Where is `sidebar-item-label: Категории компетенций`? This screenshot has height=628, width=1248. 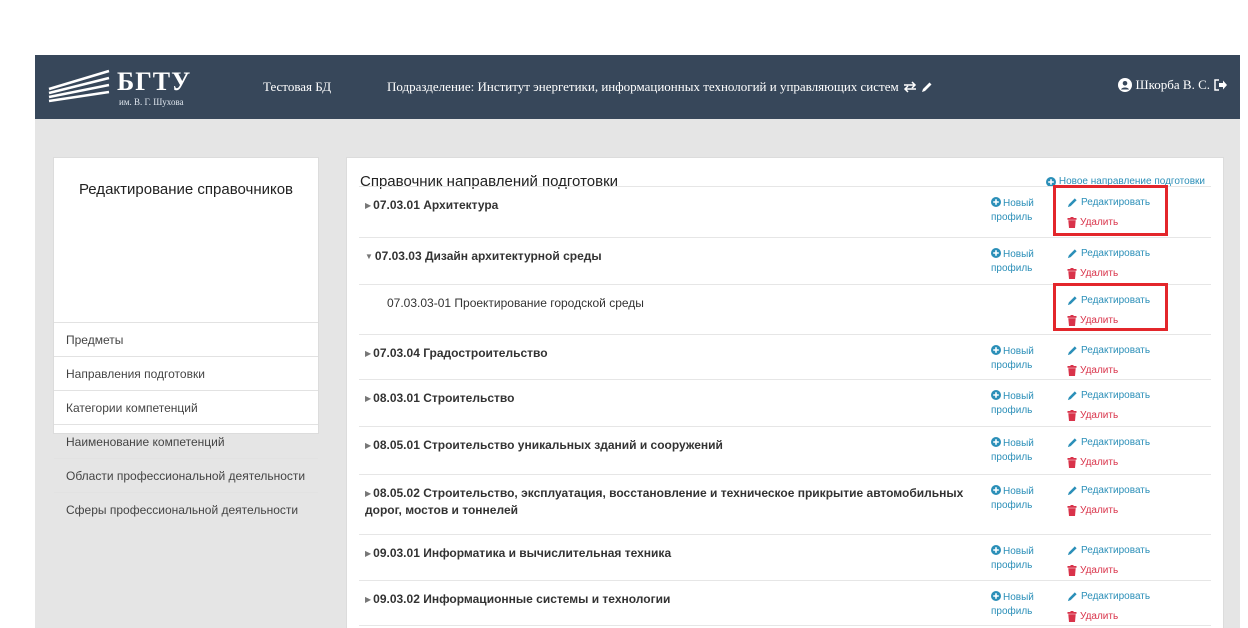
sidebar-item-label: Категории компетенций is located at coordinates (132, 407).